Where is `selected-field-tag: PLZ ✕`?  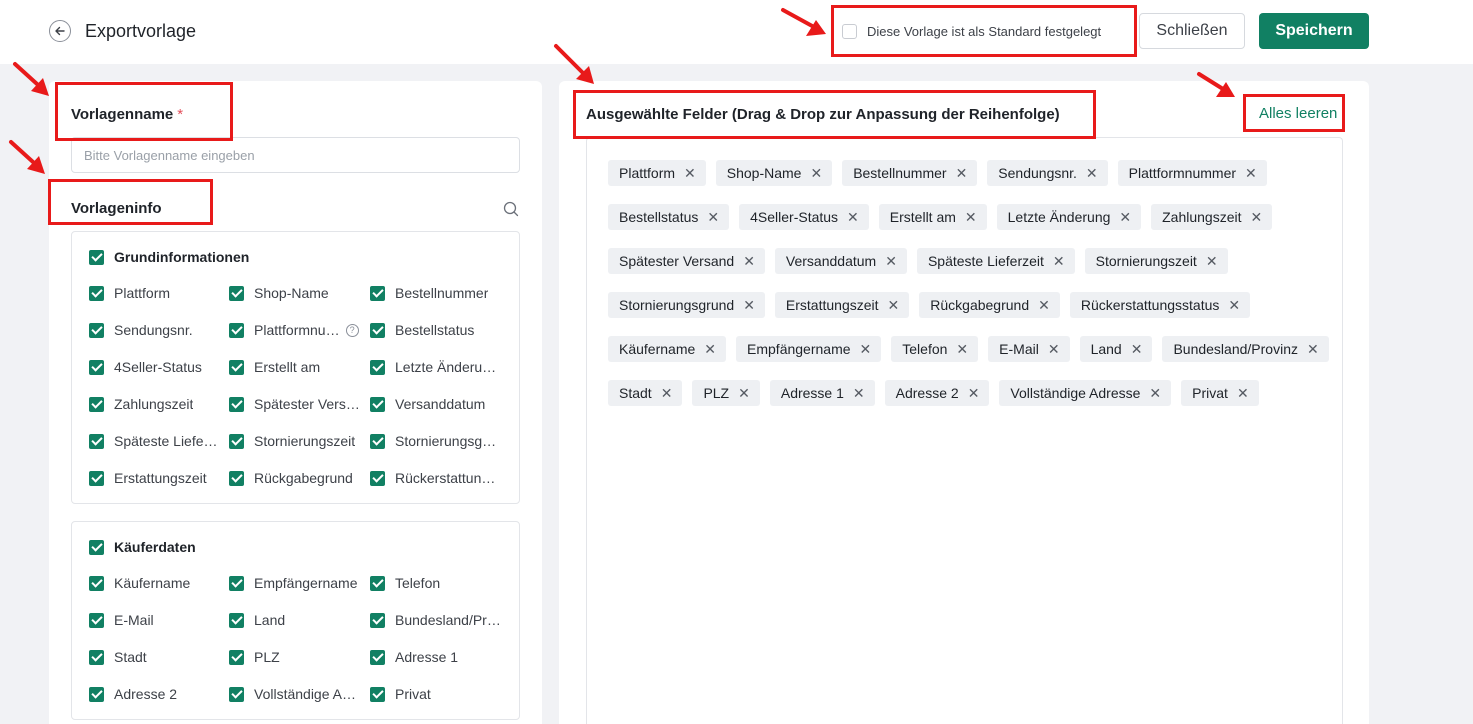 selected-field-tag: PLZ ✕ is located at coordinates (726, 393).